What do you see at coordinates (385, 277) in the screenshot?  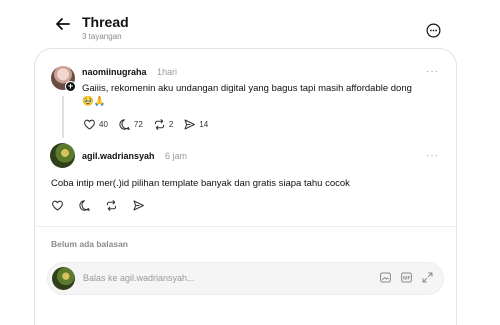 I see `image-icon` at bounding box center [385, 277].